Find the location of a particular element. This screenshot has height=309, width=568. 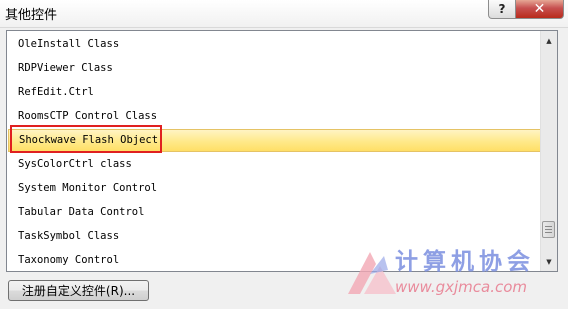

help-button: ? is located at coordinates (502, 9).